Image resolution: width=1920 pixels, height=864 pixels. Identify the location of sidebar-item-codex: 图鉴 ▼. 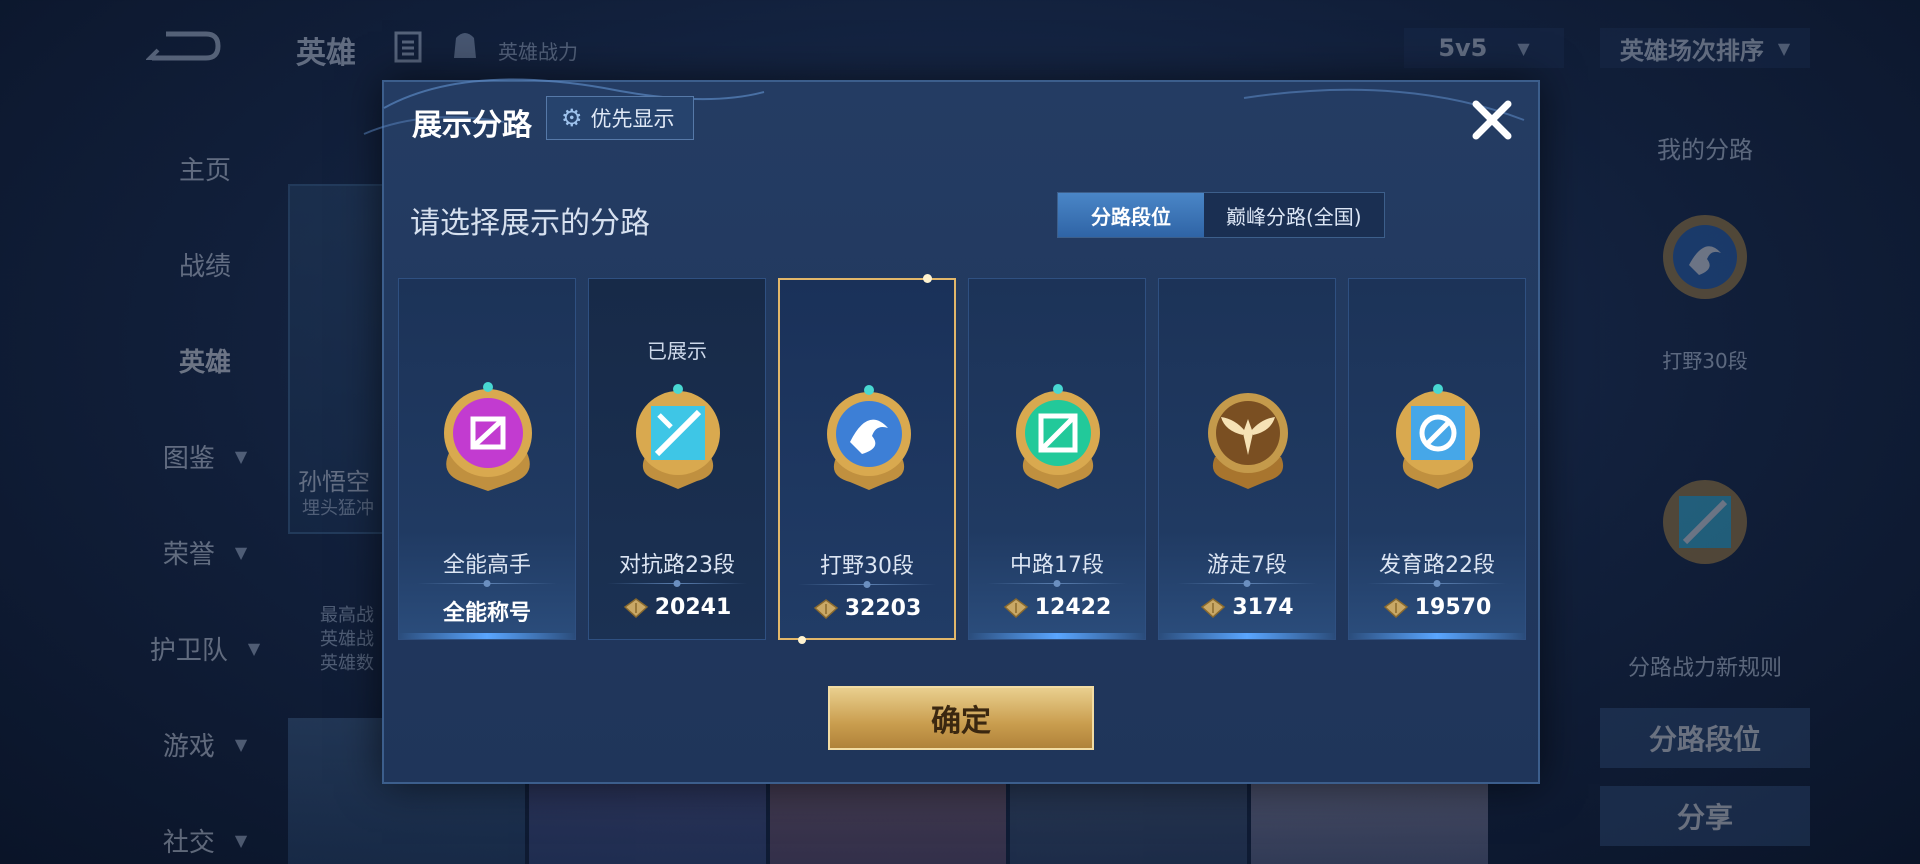
(205, 456).